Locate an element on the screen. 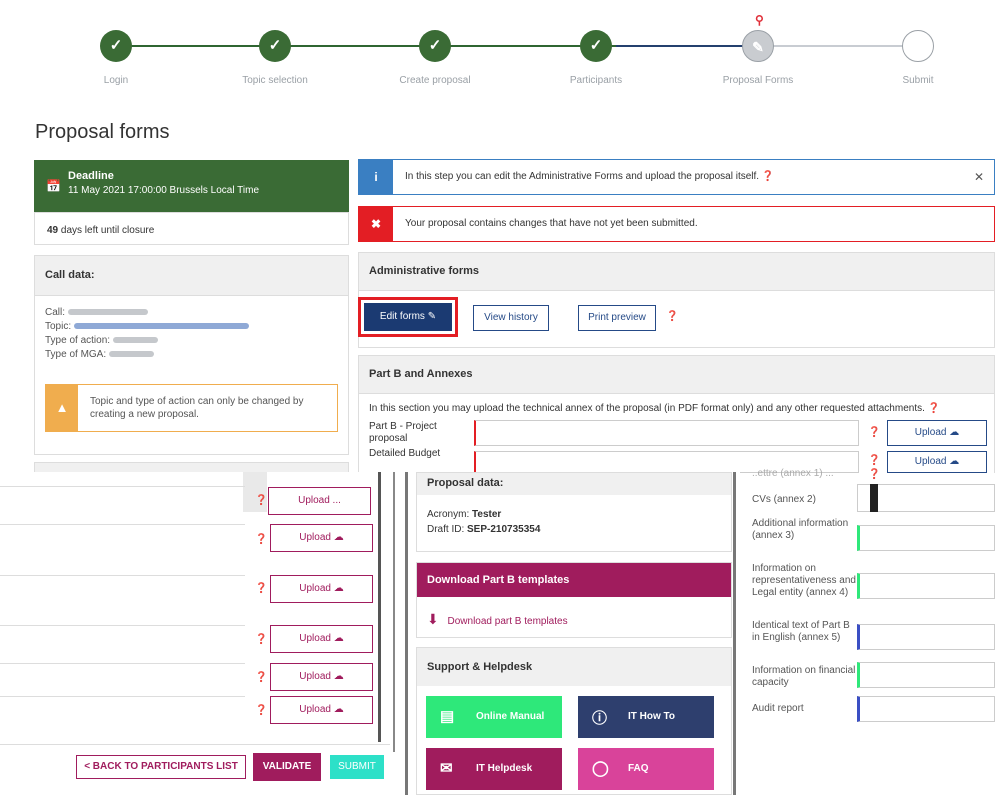 Image resolution: width=995 pixels, height=795 pixels. annex-field-representativeness is located at coordinates (926, 586).